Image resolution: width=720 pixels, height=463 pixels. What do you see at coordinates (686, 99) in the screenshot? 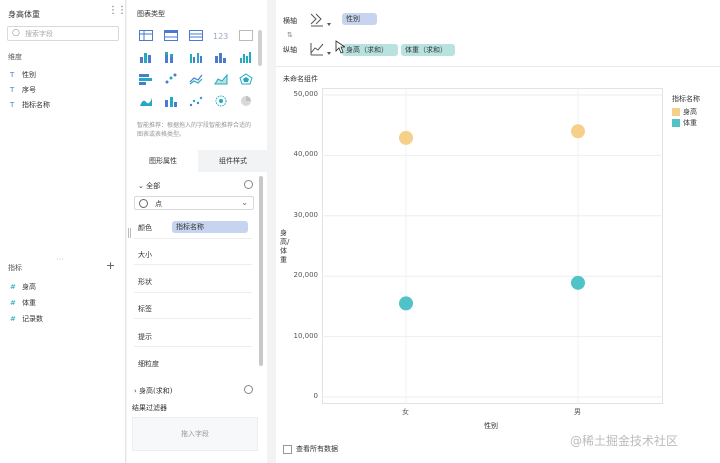
I see `legend-title: 指标名称` at bounding box center [686, 99].